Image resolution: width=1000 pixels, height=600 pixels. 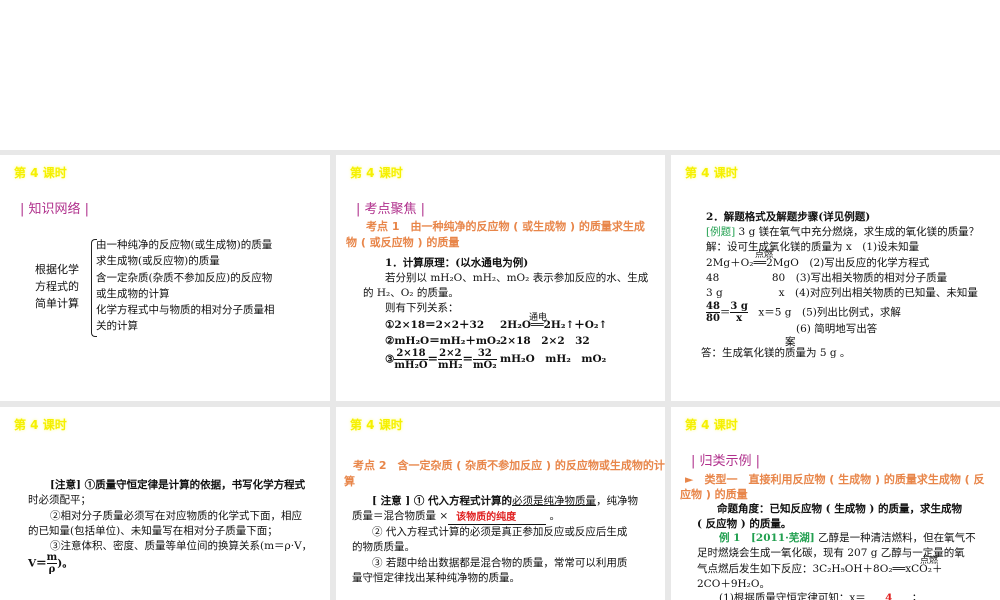 What do you see at coordinates (422, 308) in the screenshot?
I see `text-line: 则有下列关系：` at bounding box center [422, 308].